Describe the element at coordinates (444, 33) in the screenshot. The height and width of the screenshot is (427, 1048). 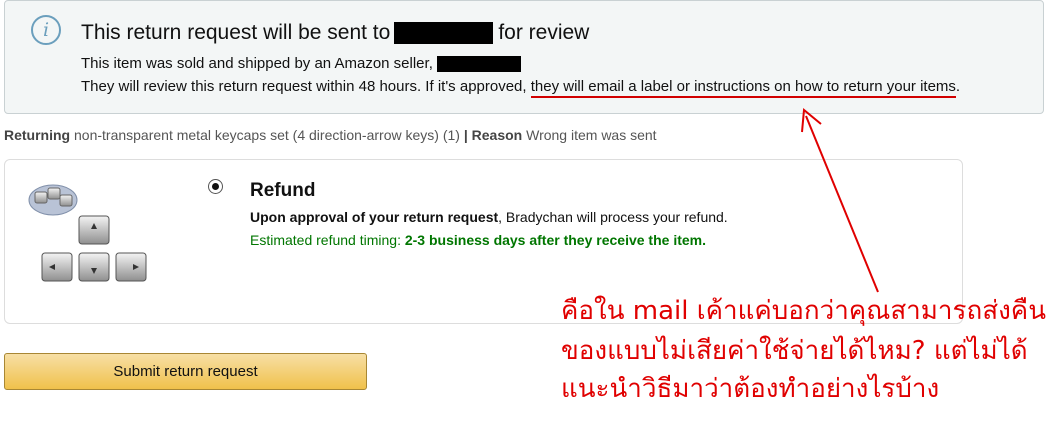
I see `redacted-seller-name` at that location.